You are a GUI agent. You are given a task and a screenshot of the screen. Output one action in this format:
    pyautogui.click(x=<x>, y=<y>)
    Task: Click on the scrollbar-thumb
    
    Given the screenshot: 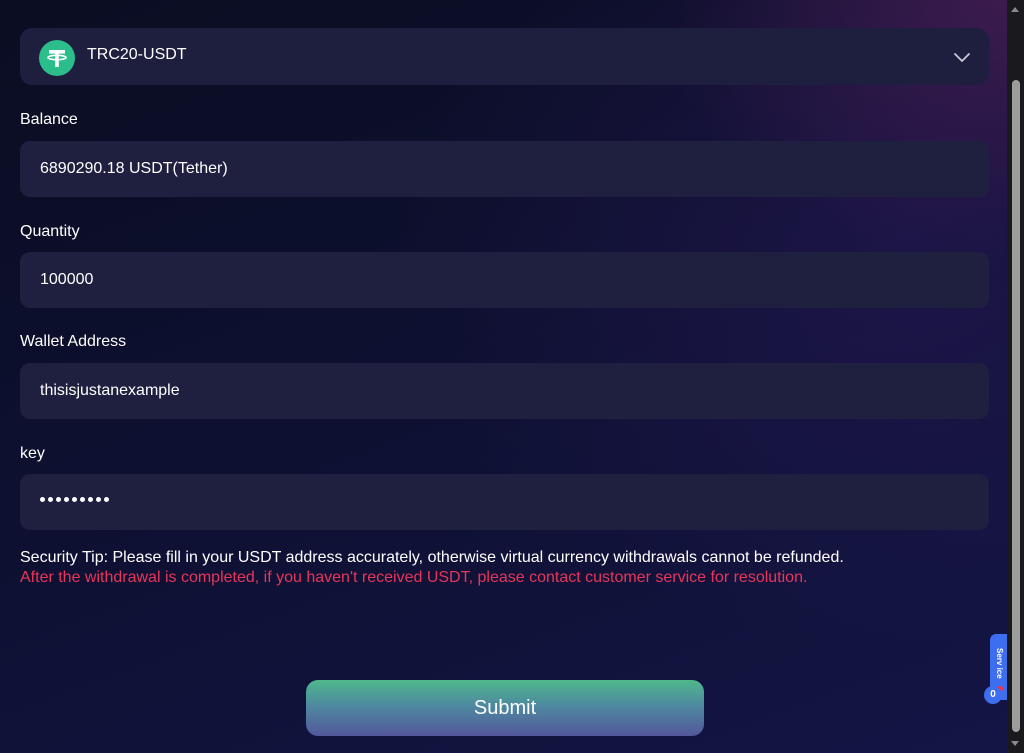 What is the action you would take?
    pyautogui.click(x=1016, y=406)
    